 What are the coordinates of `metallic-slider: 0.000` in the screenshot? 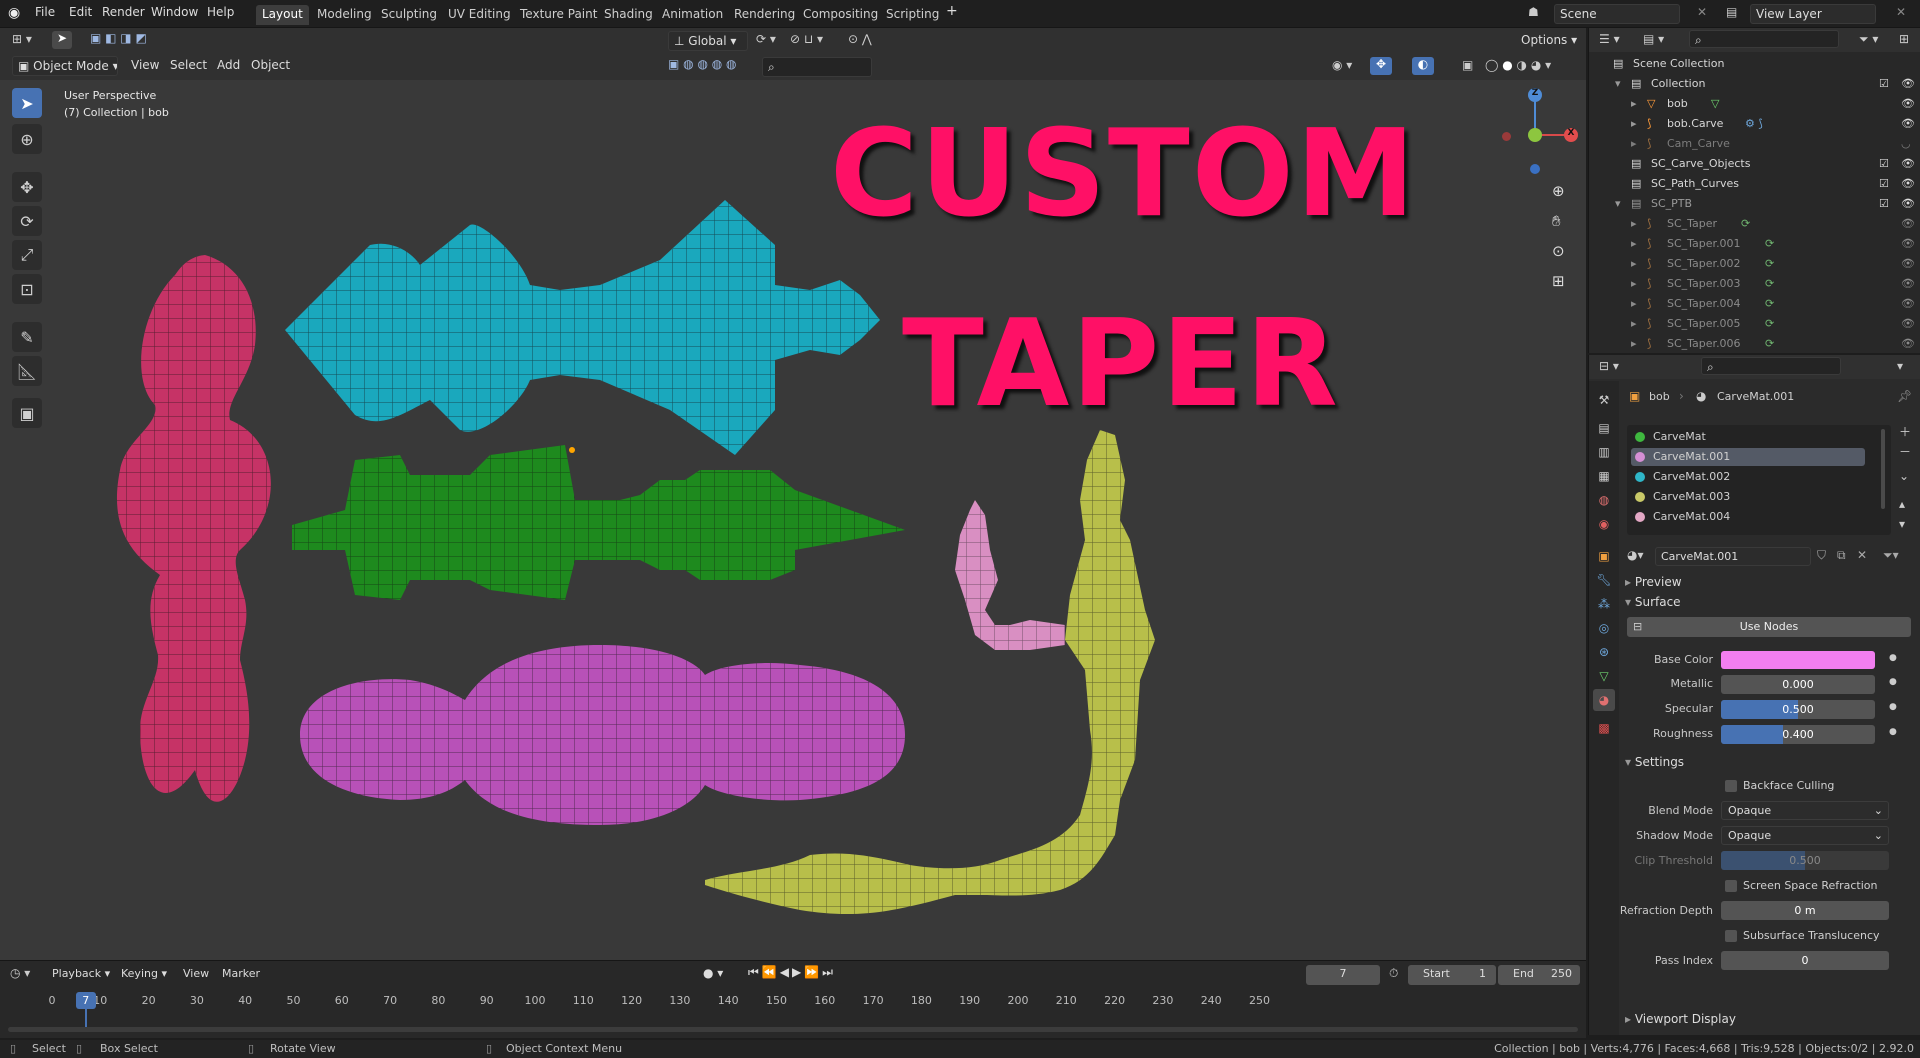 It's located at (1798, 684).